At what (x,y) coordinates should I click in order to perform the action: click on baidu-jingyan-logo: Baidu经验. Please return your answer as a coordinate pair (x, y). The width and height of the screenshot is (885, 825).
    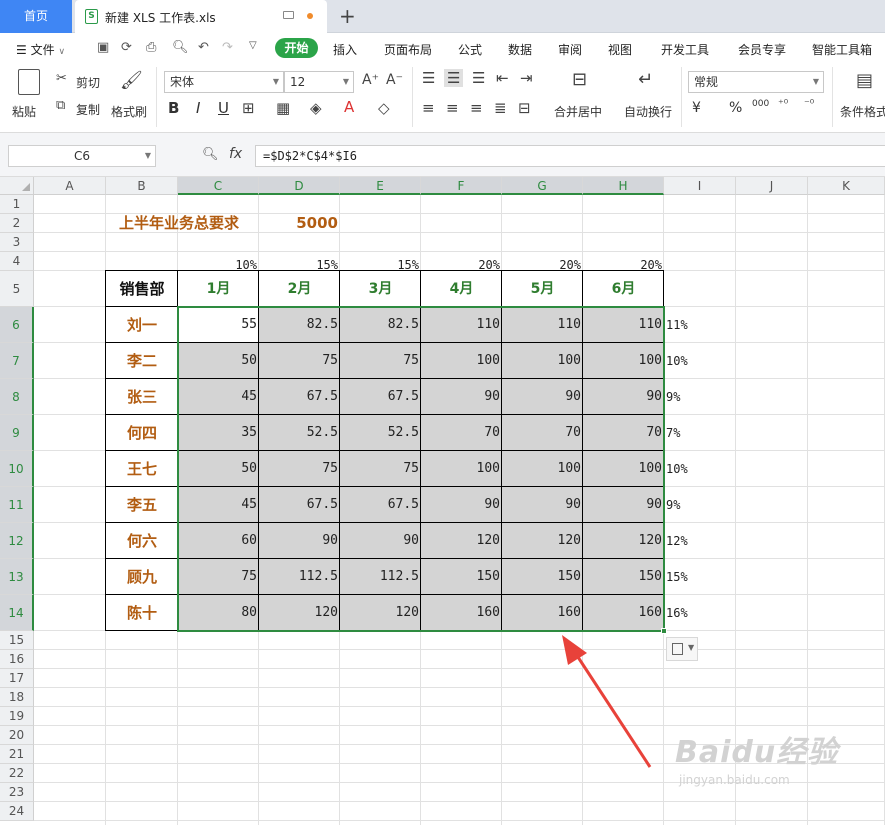
    Looking at the image, I should click on (757, 752).